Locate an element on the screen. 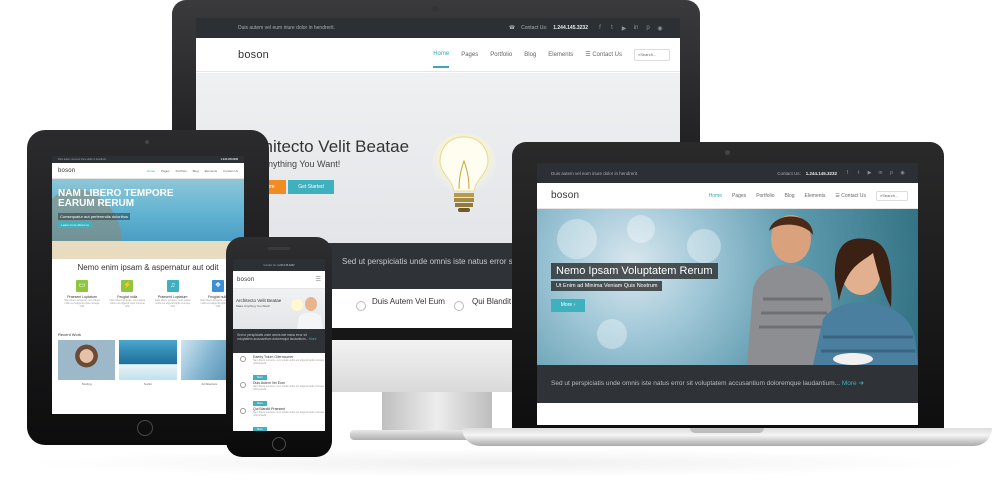  more-link: More ➔ is located at coordinates (853, 383).